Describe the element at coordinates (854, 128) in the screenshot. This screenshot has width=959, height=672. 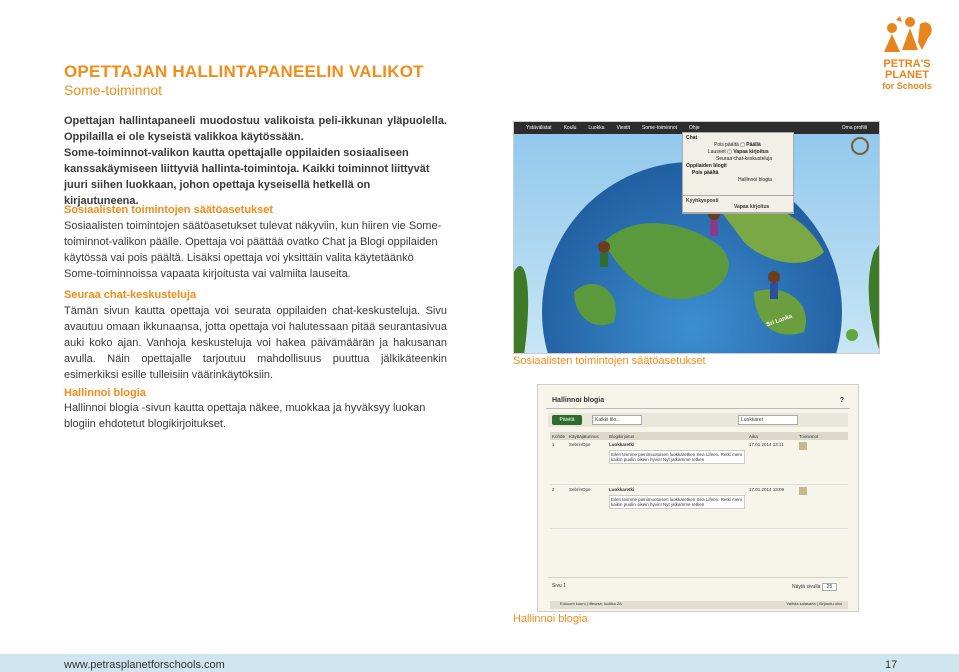
I see `menu-profile: Oma profiili` at that location.